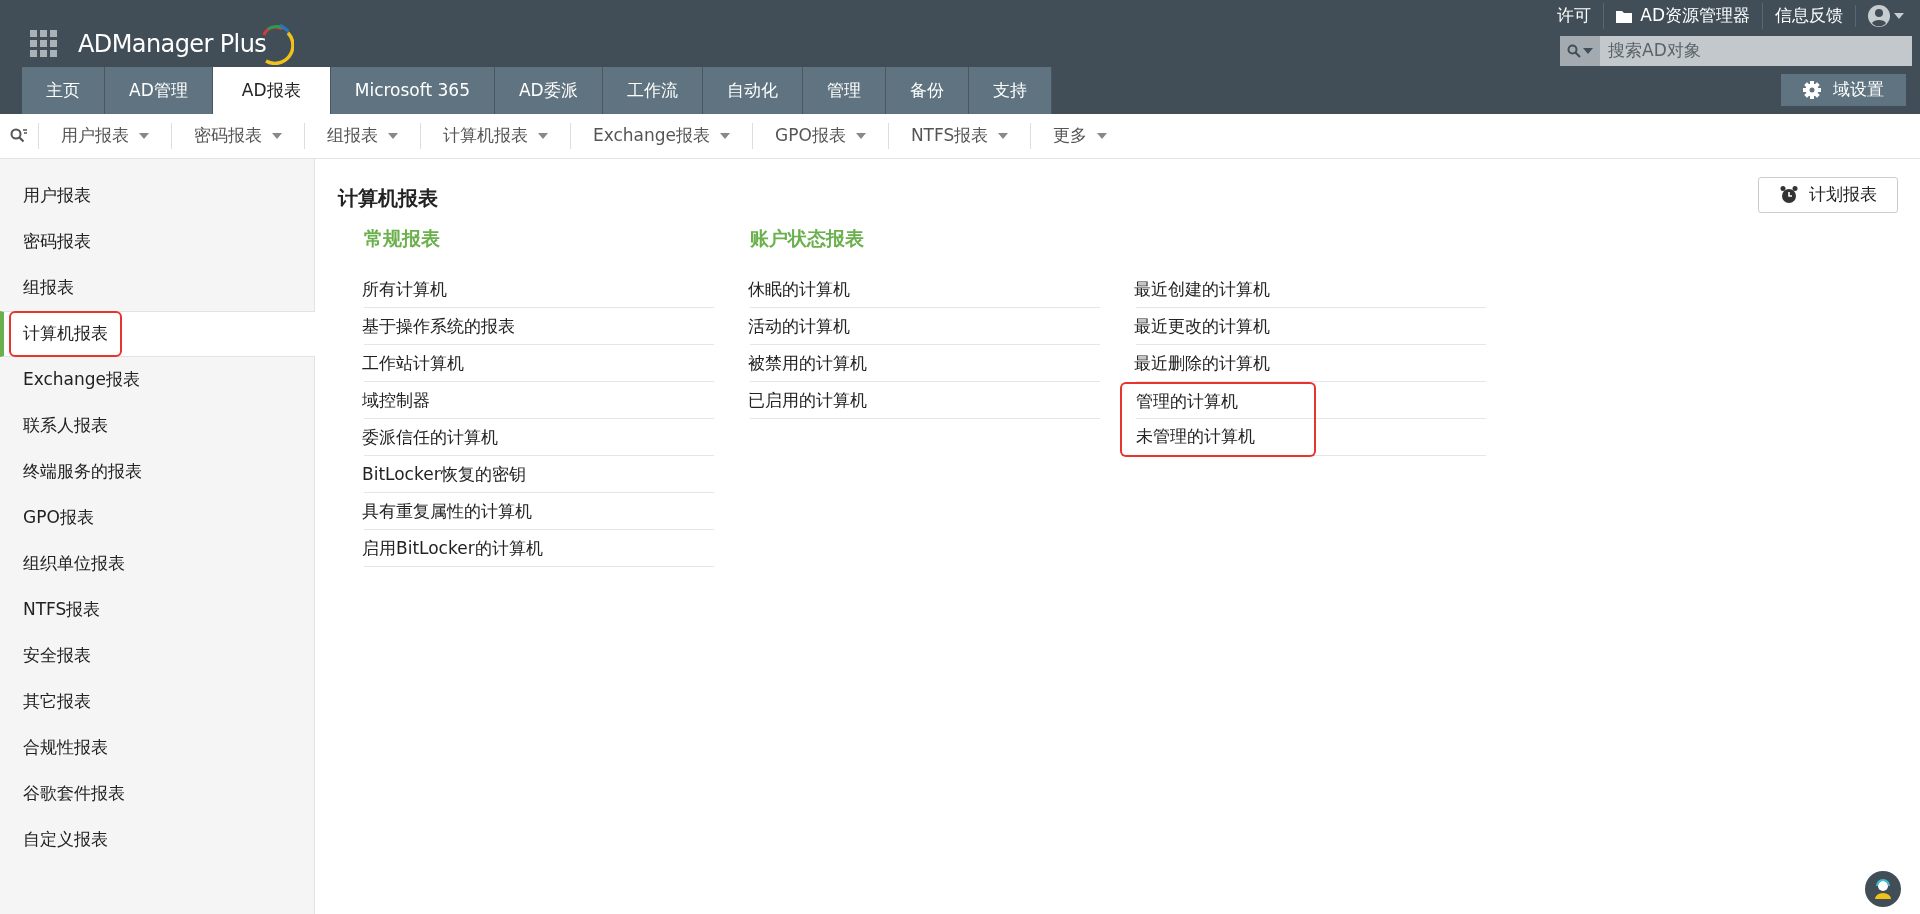  I want to click on report-link: 域控制器, so click(446, 400).